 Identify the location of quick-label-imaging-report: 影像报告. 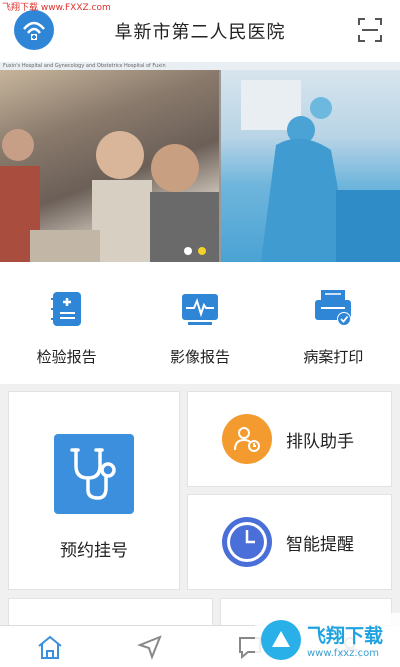
(199, 357).